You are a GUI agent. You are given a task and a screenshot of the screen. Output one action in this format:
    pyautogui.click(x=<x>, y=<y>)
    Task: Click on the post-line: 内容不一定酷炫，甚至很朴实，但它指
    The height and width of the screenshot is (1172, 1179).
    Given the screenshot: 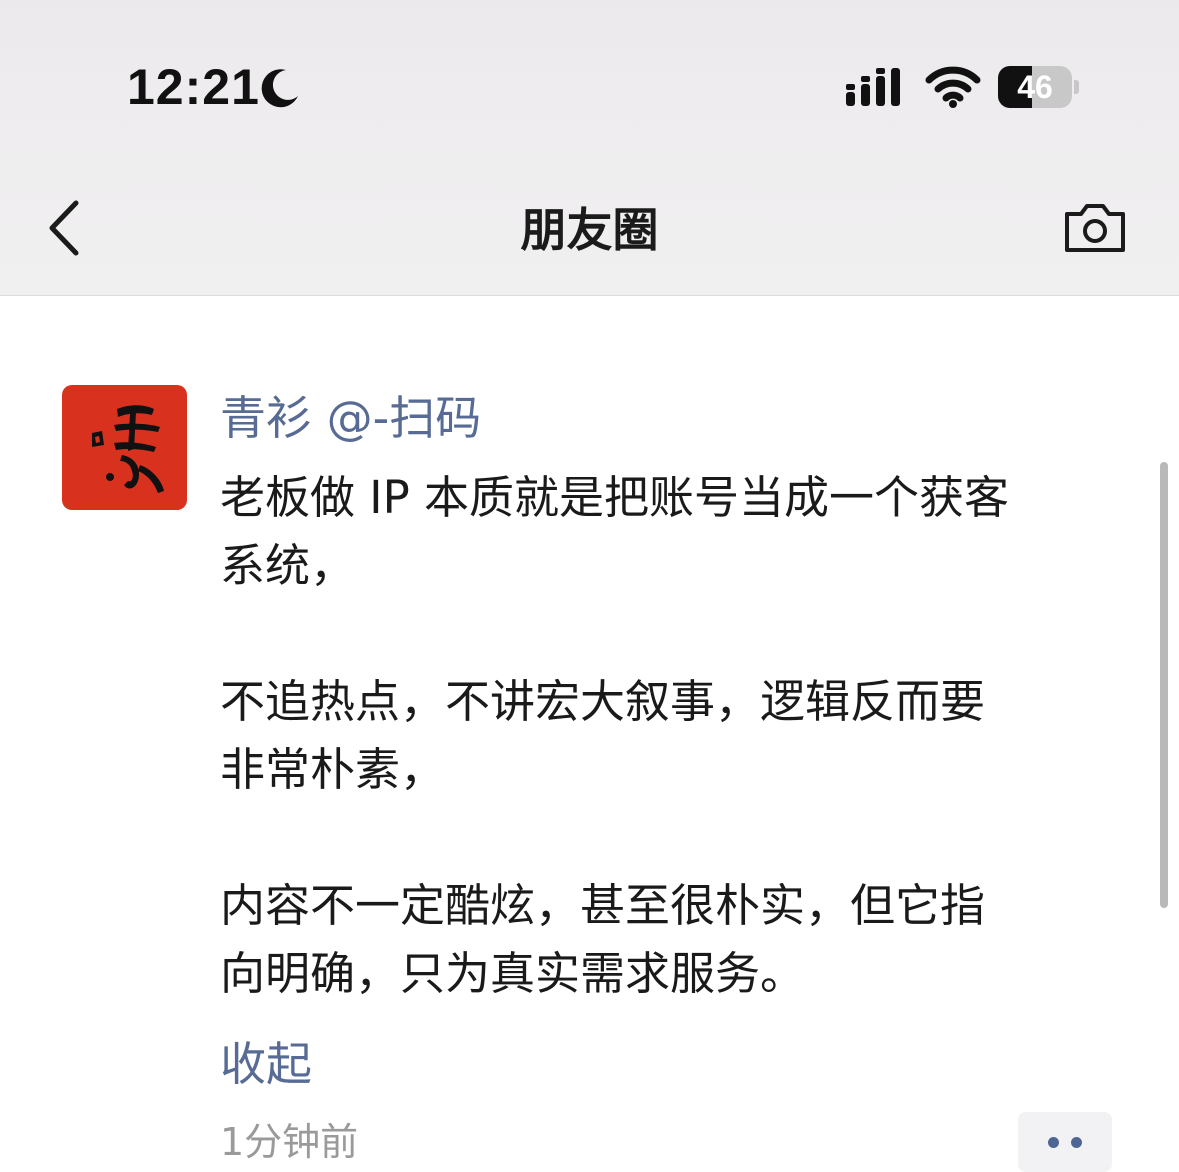 What is the action you would take?
    pyautogui.click(x=603, y=905)
    